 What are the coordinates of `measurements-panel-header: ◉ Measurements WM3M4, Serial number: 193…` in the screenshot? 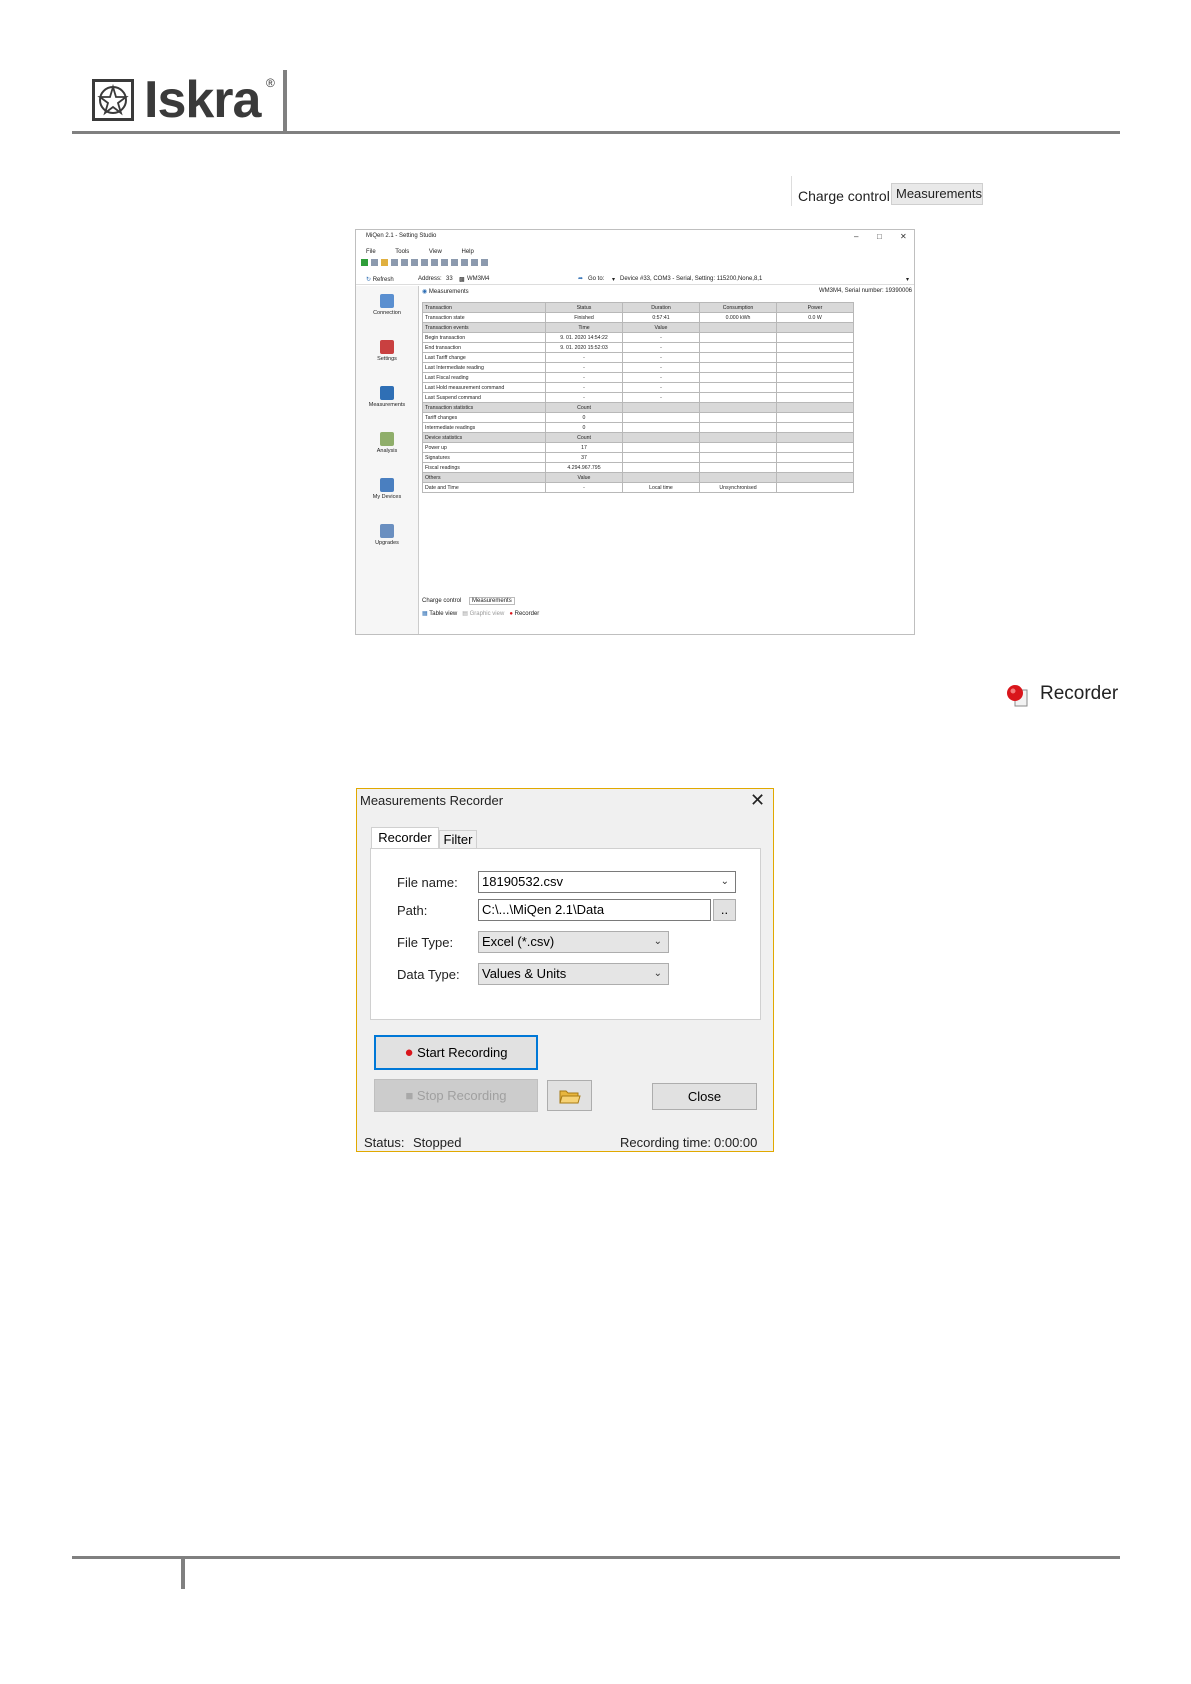 It's located at (667, 292).